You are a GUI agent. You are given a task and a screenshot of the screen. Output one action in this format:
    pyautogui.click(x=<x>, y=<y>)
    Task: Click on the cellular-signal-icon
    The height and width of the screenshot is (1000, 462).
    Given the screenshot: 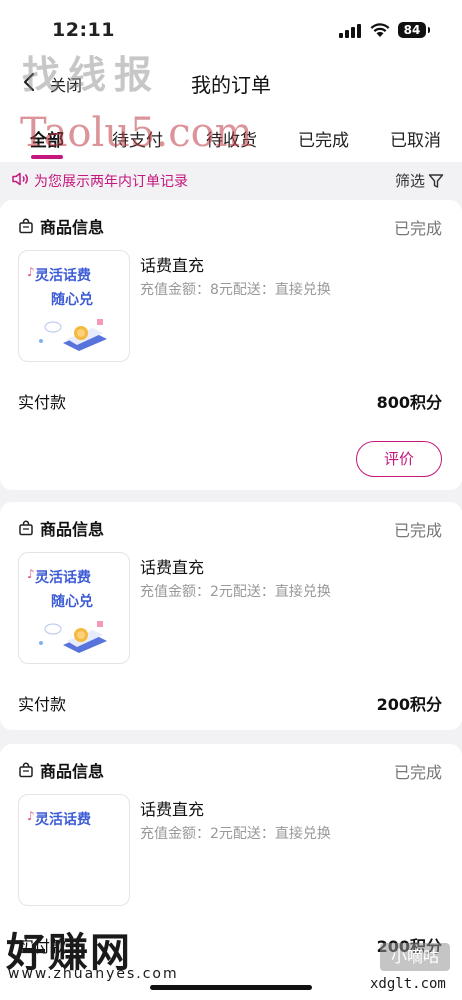 What is the action you would take?
    pyautogui.click(x=350, y=31)
    